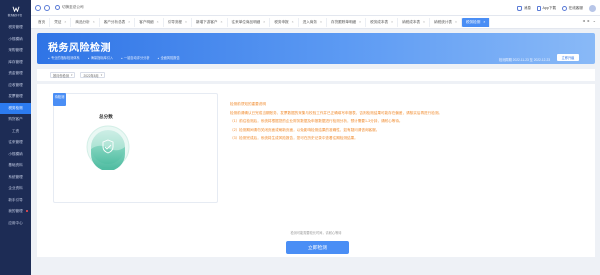  I want to click on tab-label: 往来单位商品明细, so click(246, 21).